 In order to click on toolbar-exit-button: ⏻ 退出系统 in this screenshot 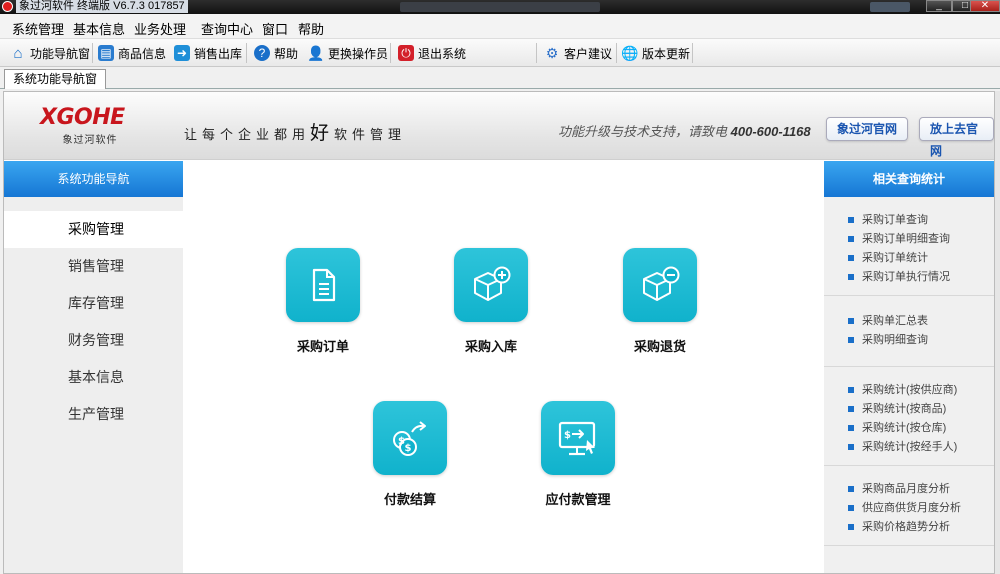, I will do `click(432, 53)`.